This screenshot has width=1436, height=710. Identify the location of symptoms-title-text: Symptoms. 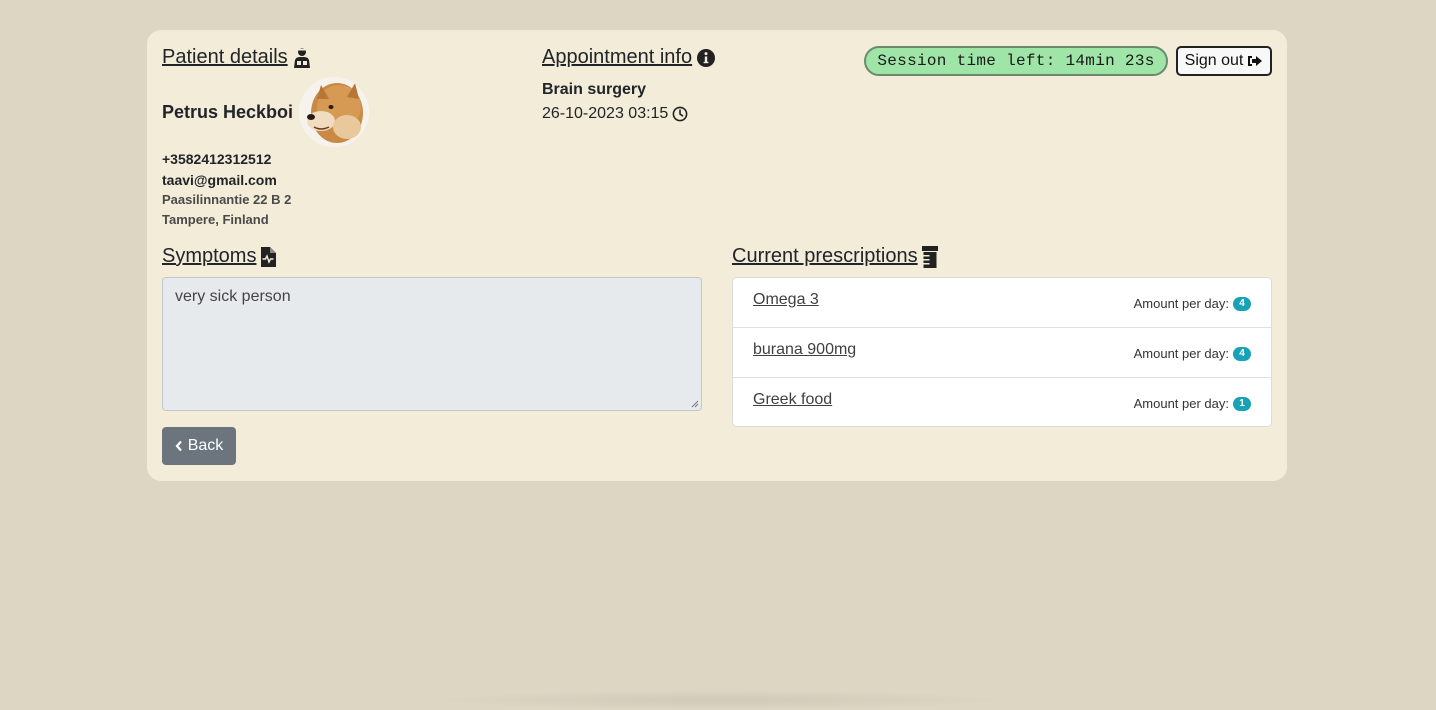
(209, 256).